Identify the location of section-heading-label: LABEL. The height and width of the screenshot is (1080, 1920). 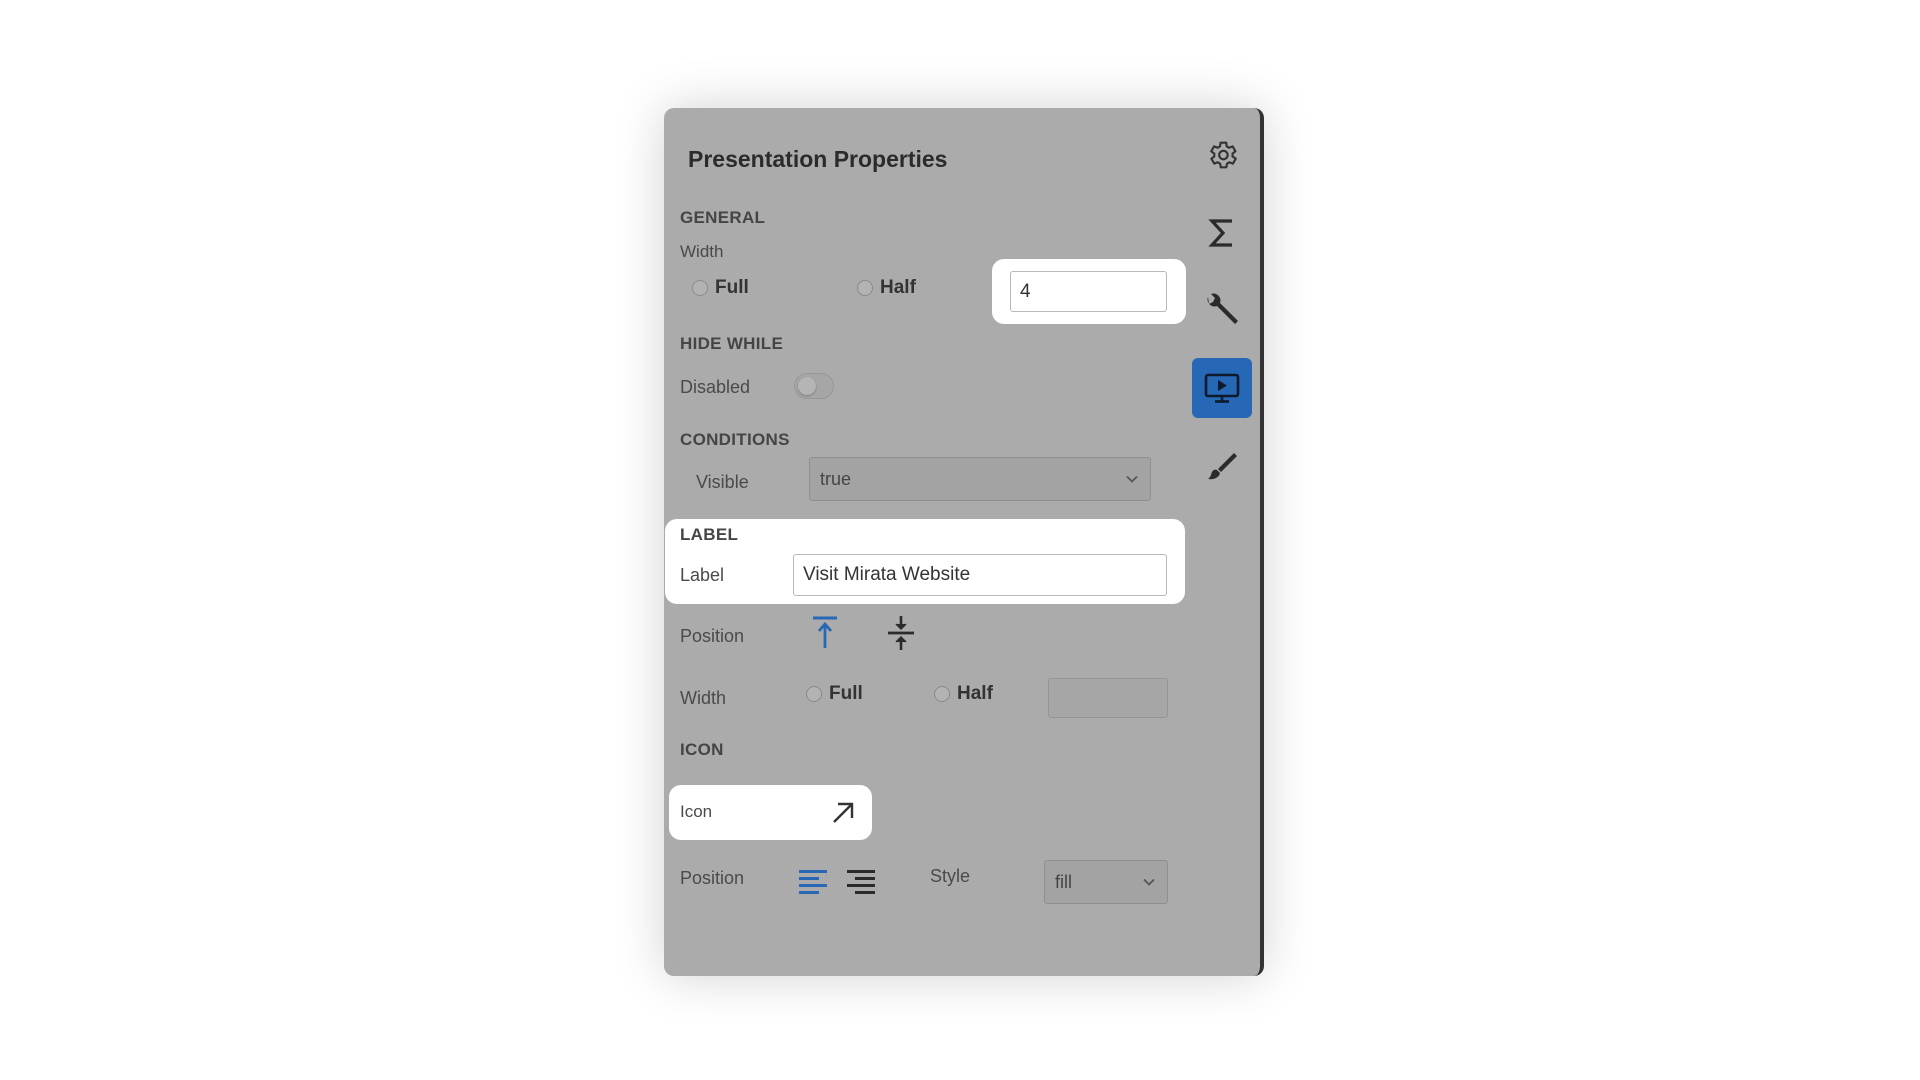
(709, 534).